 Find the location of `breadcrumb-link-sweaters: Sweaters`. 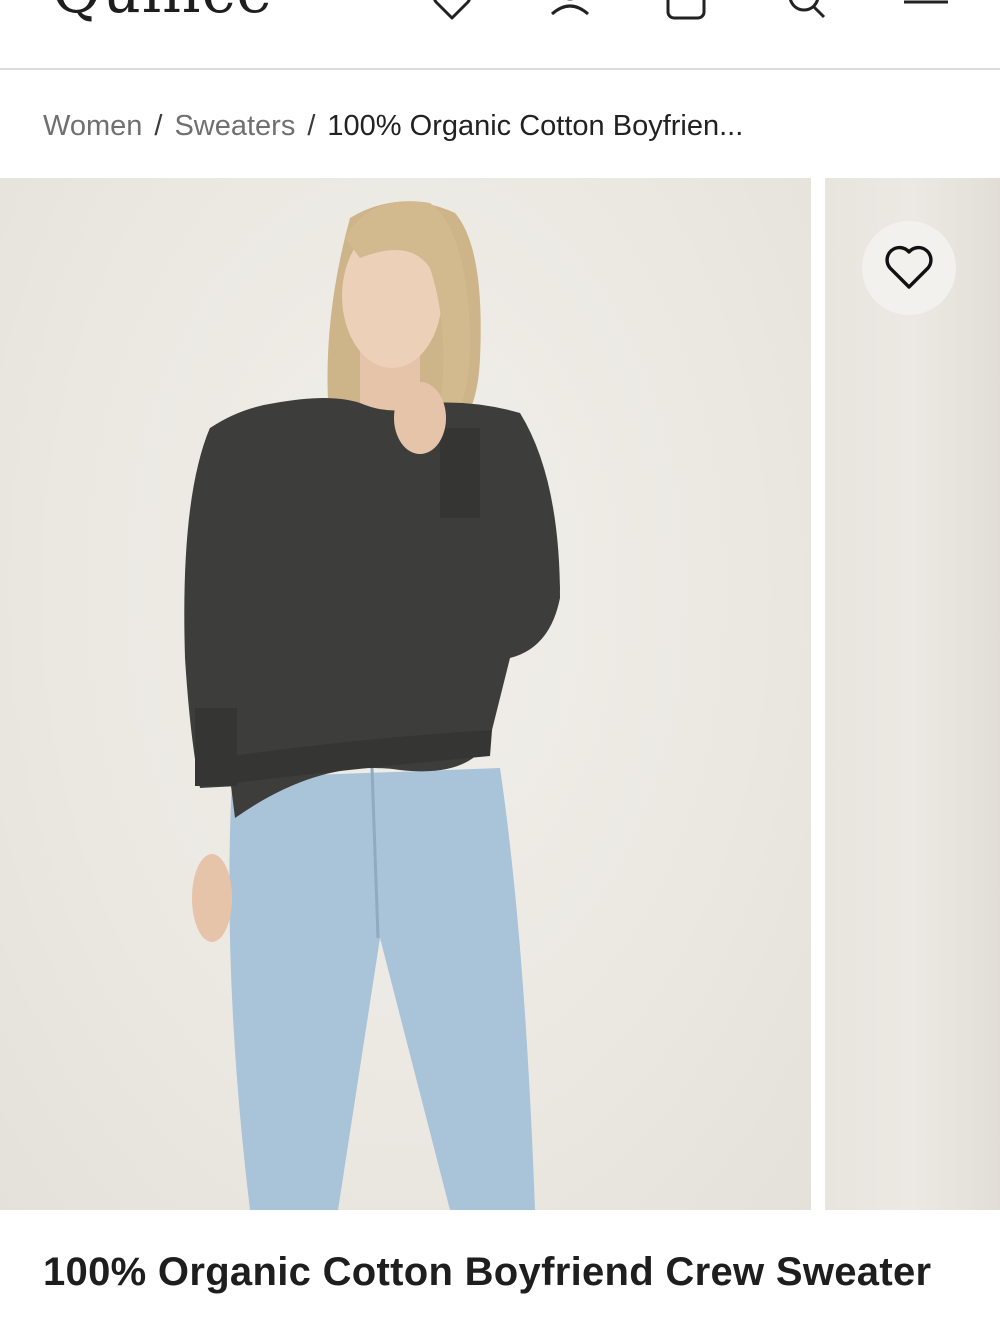

breadcrumb-link-sweaters: Sweaters is located at coordinates (234, 126).